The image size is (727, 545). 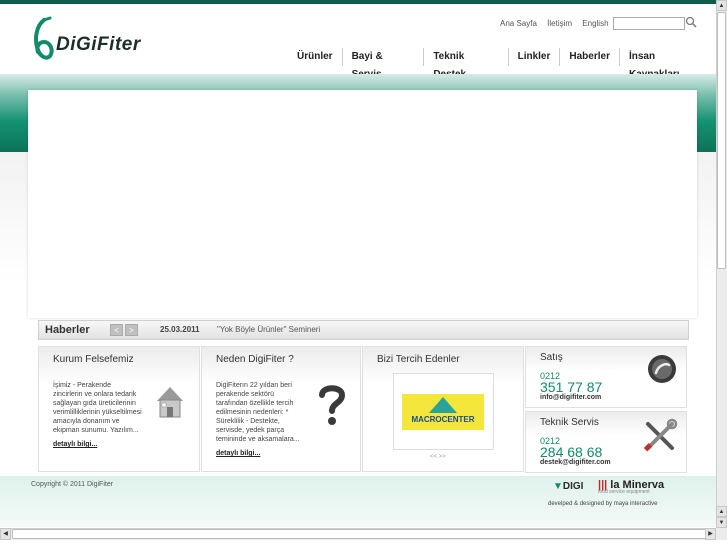 I want to click on horizontal-scroll-thumb, so click(x=361, y=534).